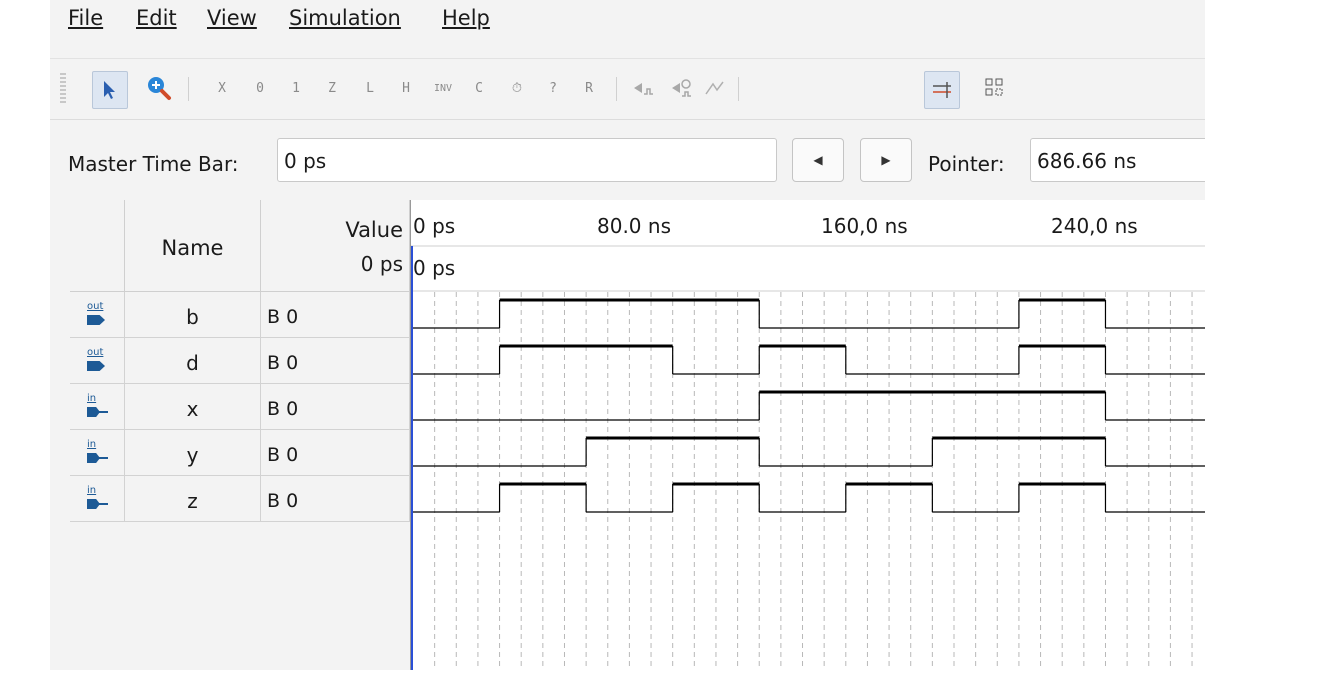 This screenshot has height=692, width=1332. What do you see at coordinates (995, 88) in the screenshot?
I see `grid-settings-icon` at bounding box center [995, 88].